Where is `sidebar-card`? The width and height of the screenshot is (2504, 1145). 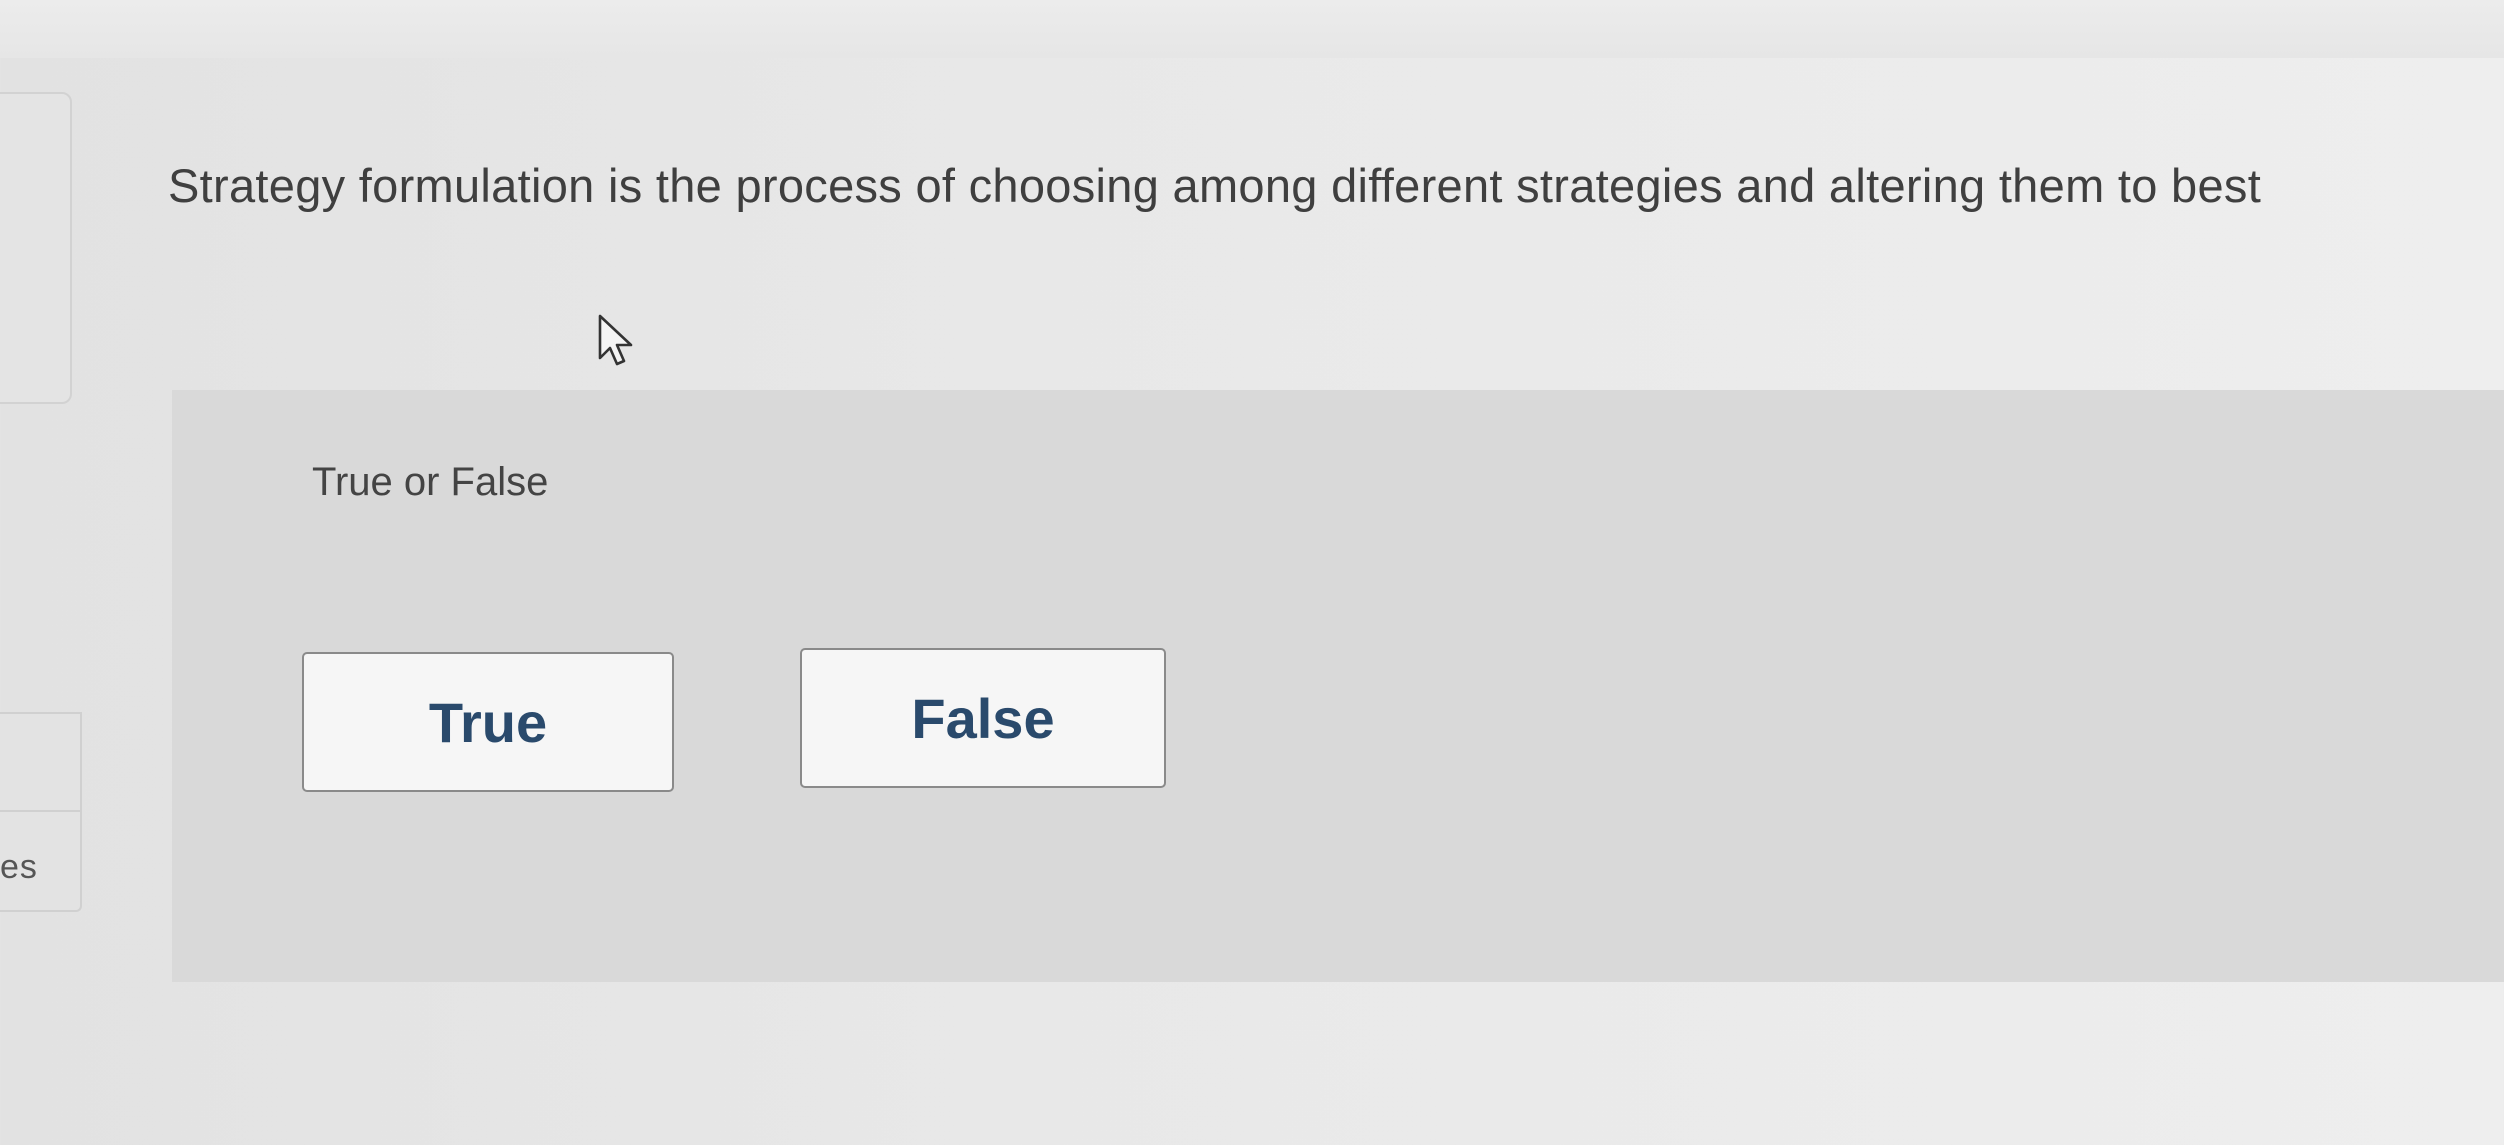 sidebar-card is located at coordinates (36, 248).